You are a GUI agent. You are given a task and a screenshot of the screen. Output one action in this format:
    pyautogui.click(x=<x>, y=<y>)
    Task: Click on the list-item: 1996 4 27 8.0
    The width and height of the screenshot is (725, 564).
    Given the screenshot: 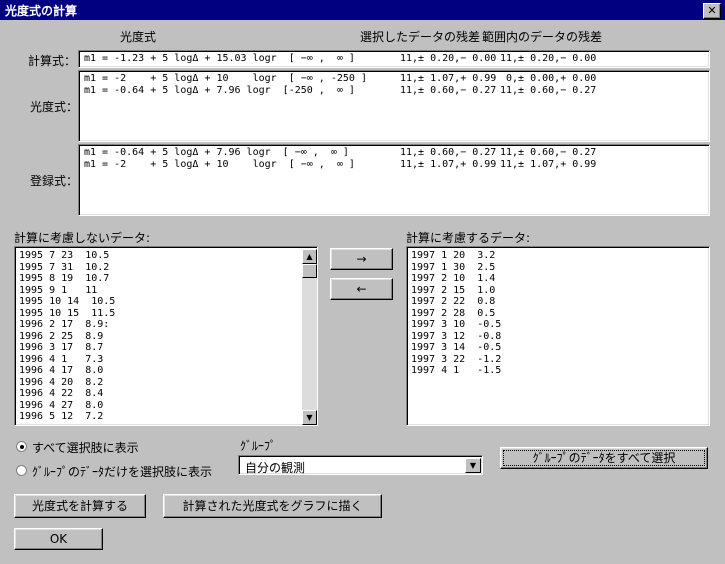 What is the action you would take?
    pyautogui.click(x=159, y=406)
    